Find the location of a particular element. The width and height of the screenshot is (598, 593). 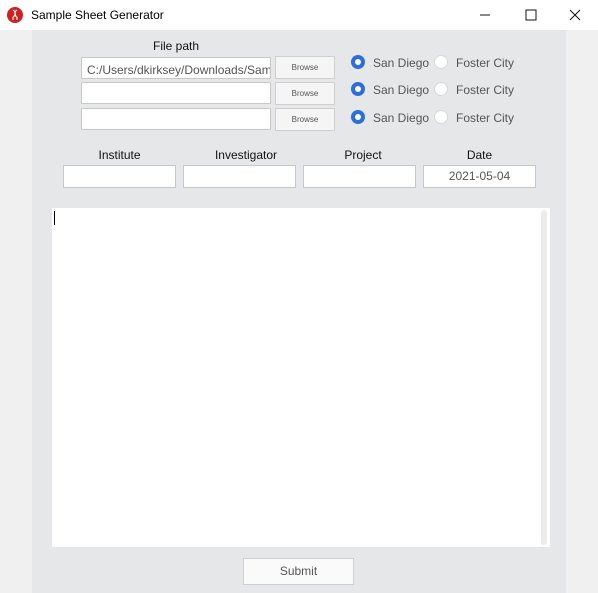

minimize-button is located at coordinates (485, 15).